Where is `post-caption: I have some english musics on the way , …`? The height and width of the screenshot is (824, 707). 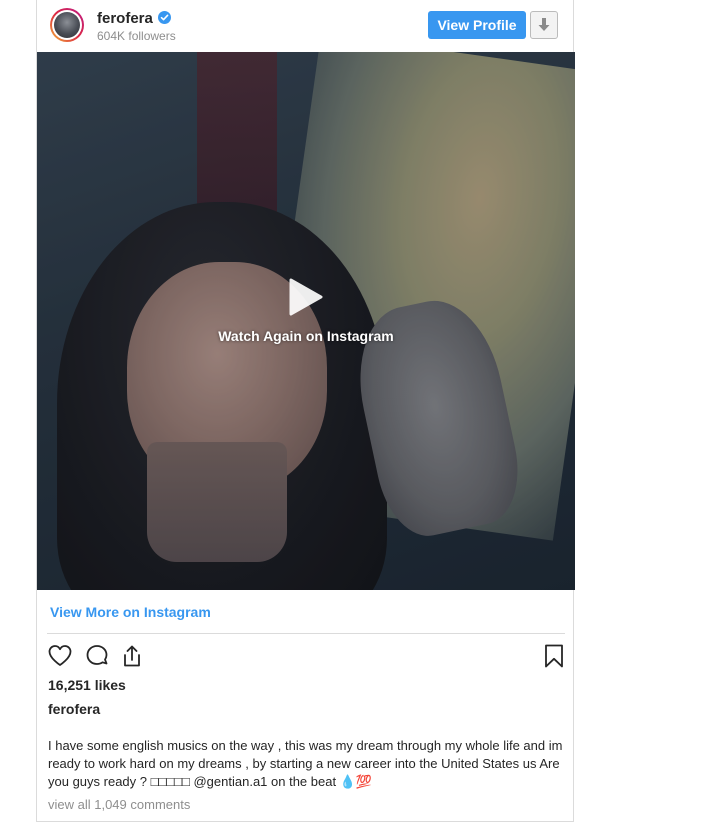
post-caption: I have some english musics on the way , … is located at coordinates (305, 763).